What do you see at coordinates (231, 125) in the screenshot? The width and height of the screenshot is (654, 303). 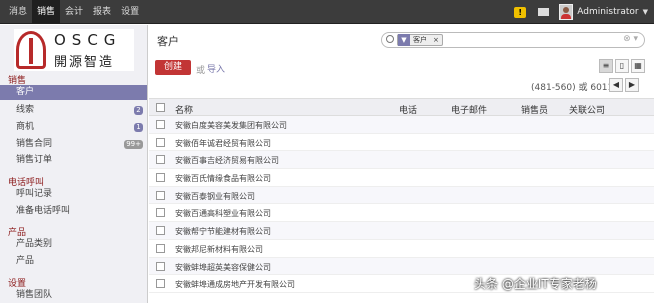 I see `row-name: 安徽白度美容美发集团有限公司` at bounding box center [231, 125].